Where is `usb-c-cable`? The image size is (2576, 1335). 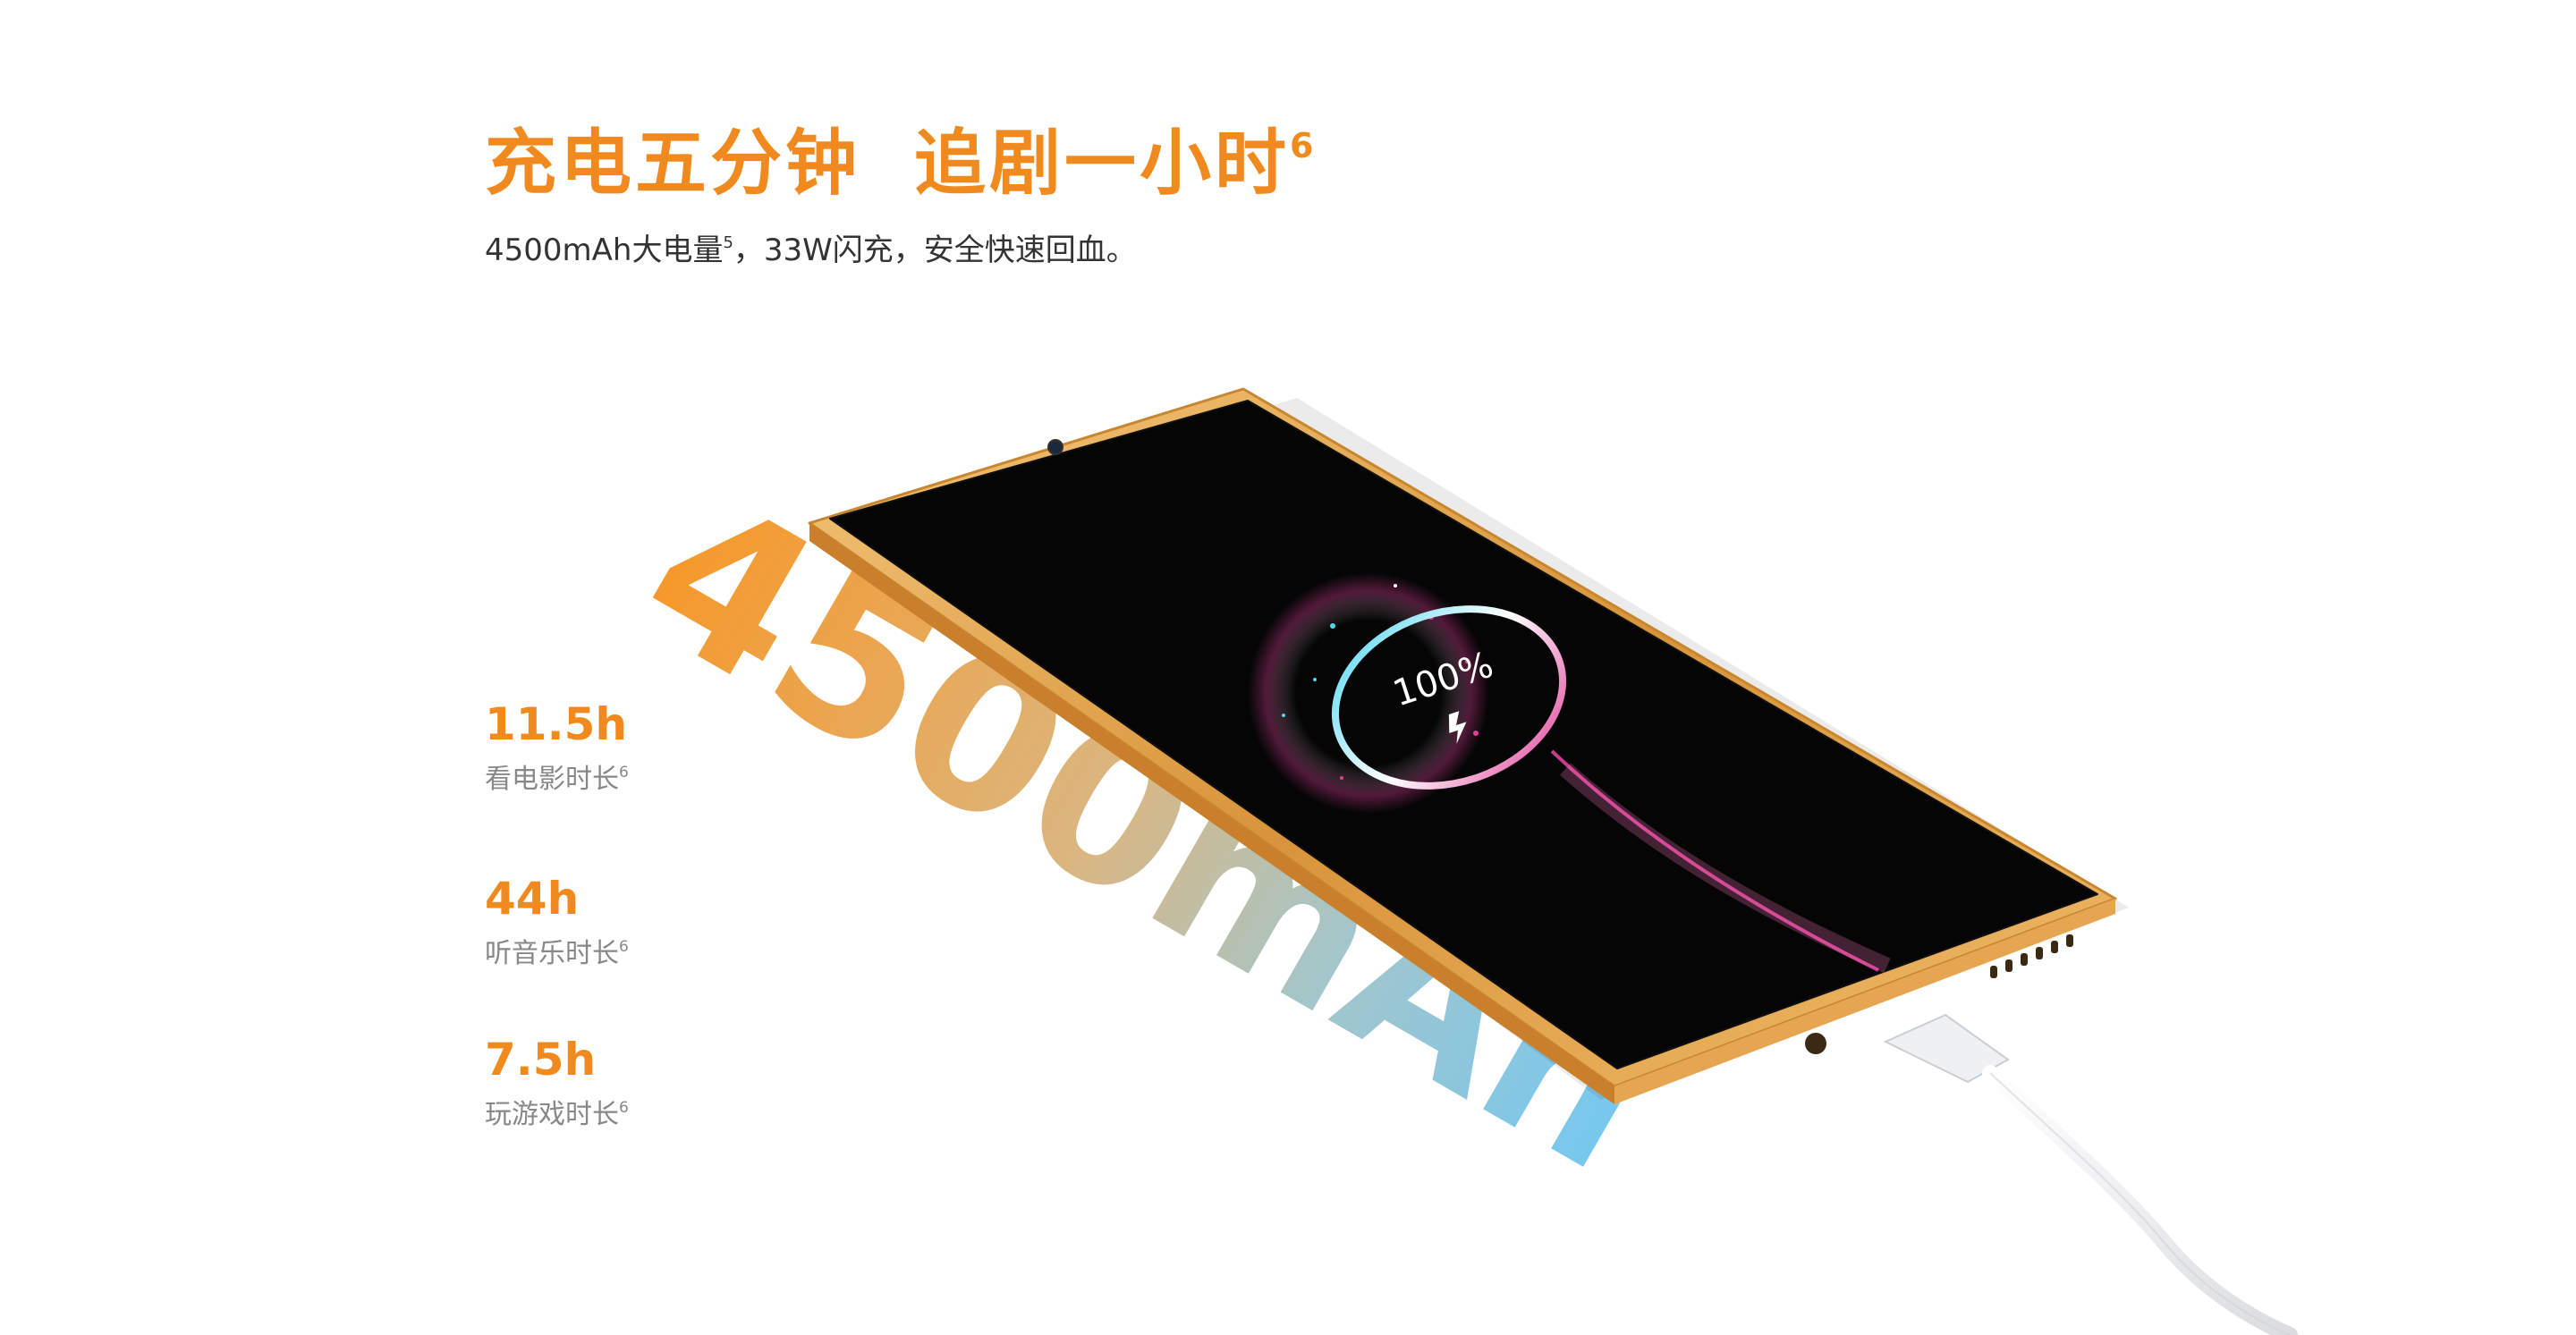 usb-c-cable is located at coordinates (2090, 1174).